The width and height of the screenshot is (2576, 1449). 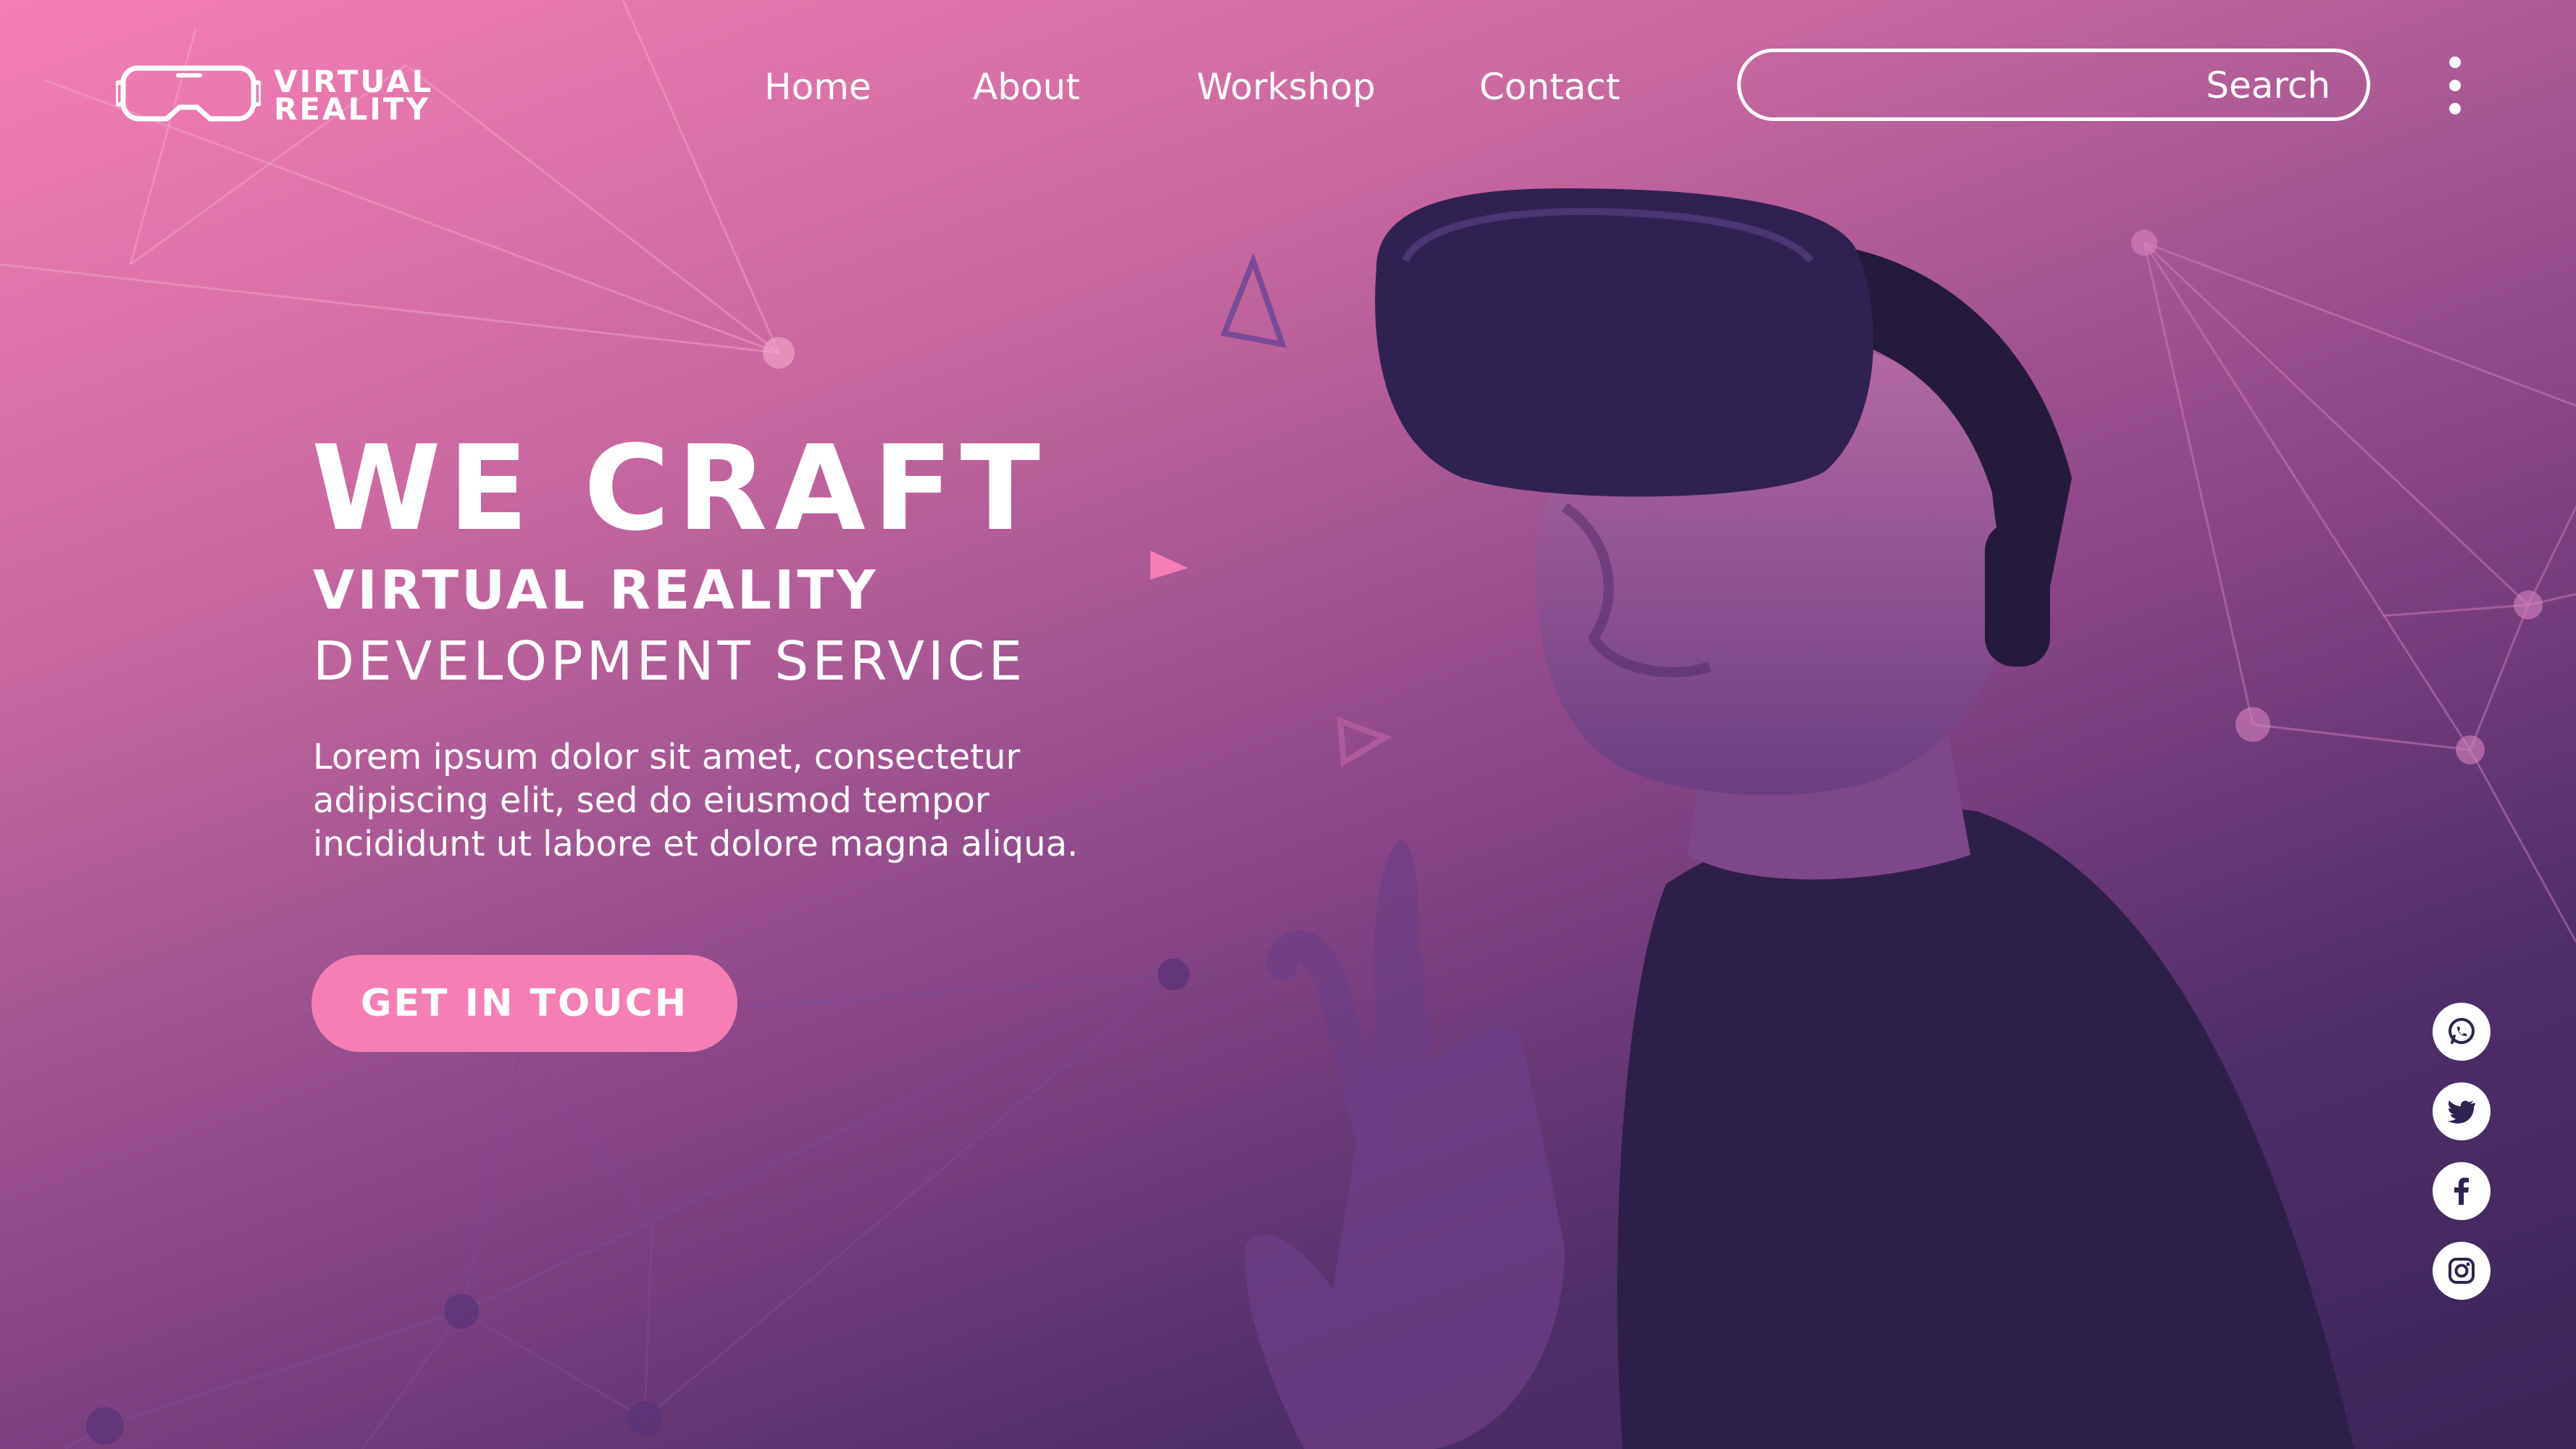 I want to click on search-input: Search, so click(x=2053, y=85).